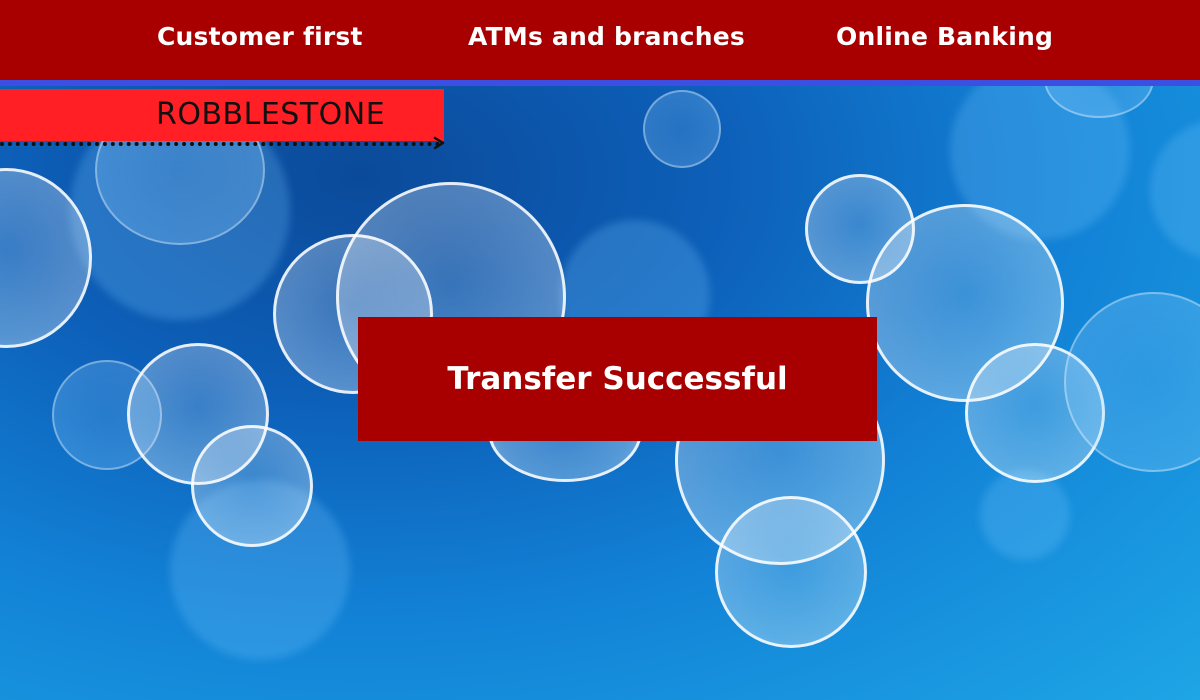 This screenshot has width=1200, height=700. What do you see at coordinates (260, 36) in the screenshot?
I see `nav-link-customer-first: Customer first` at bounding box center [260, 36].